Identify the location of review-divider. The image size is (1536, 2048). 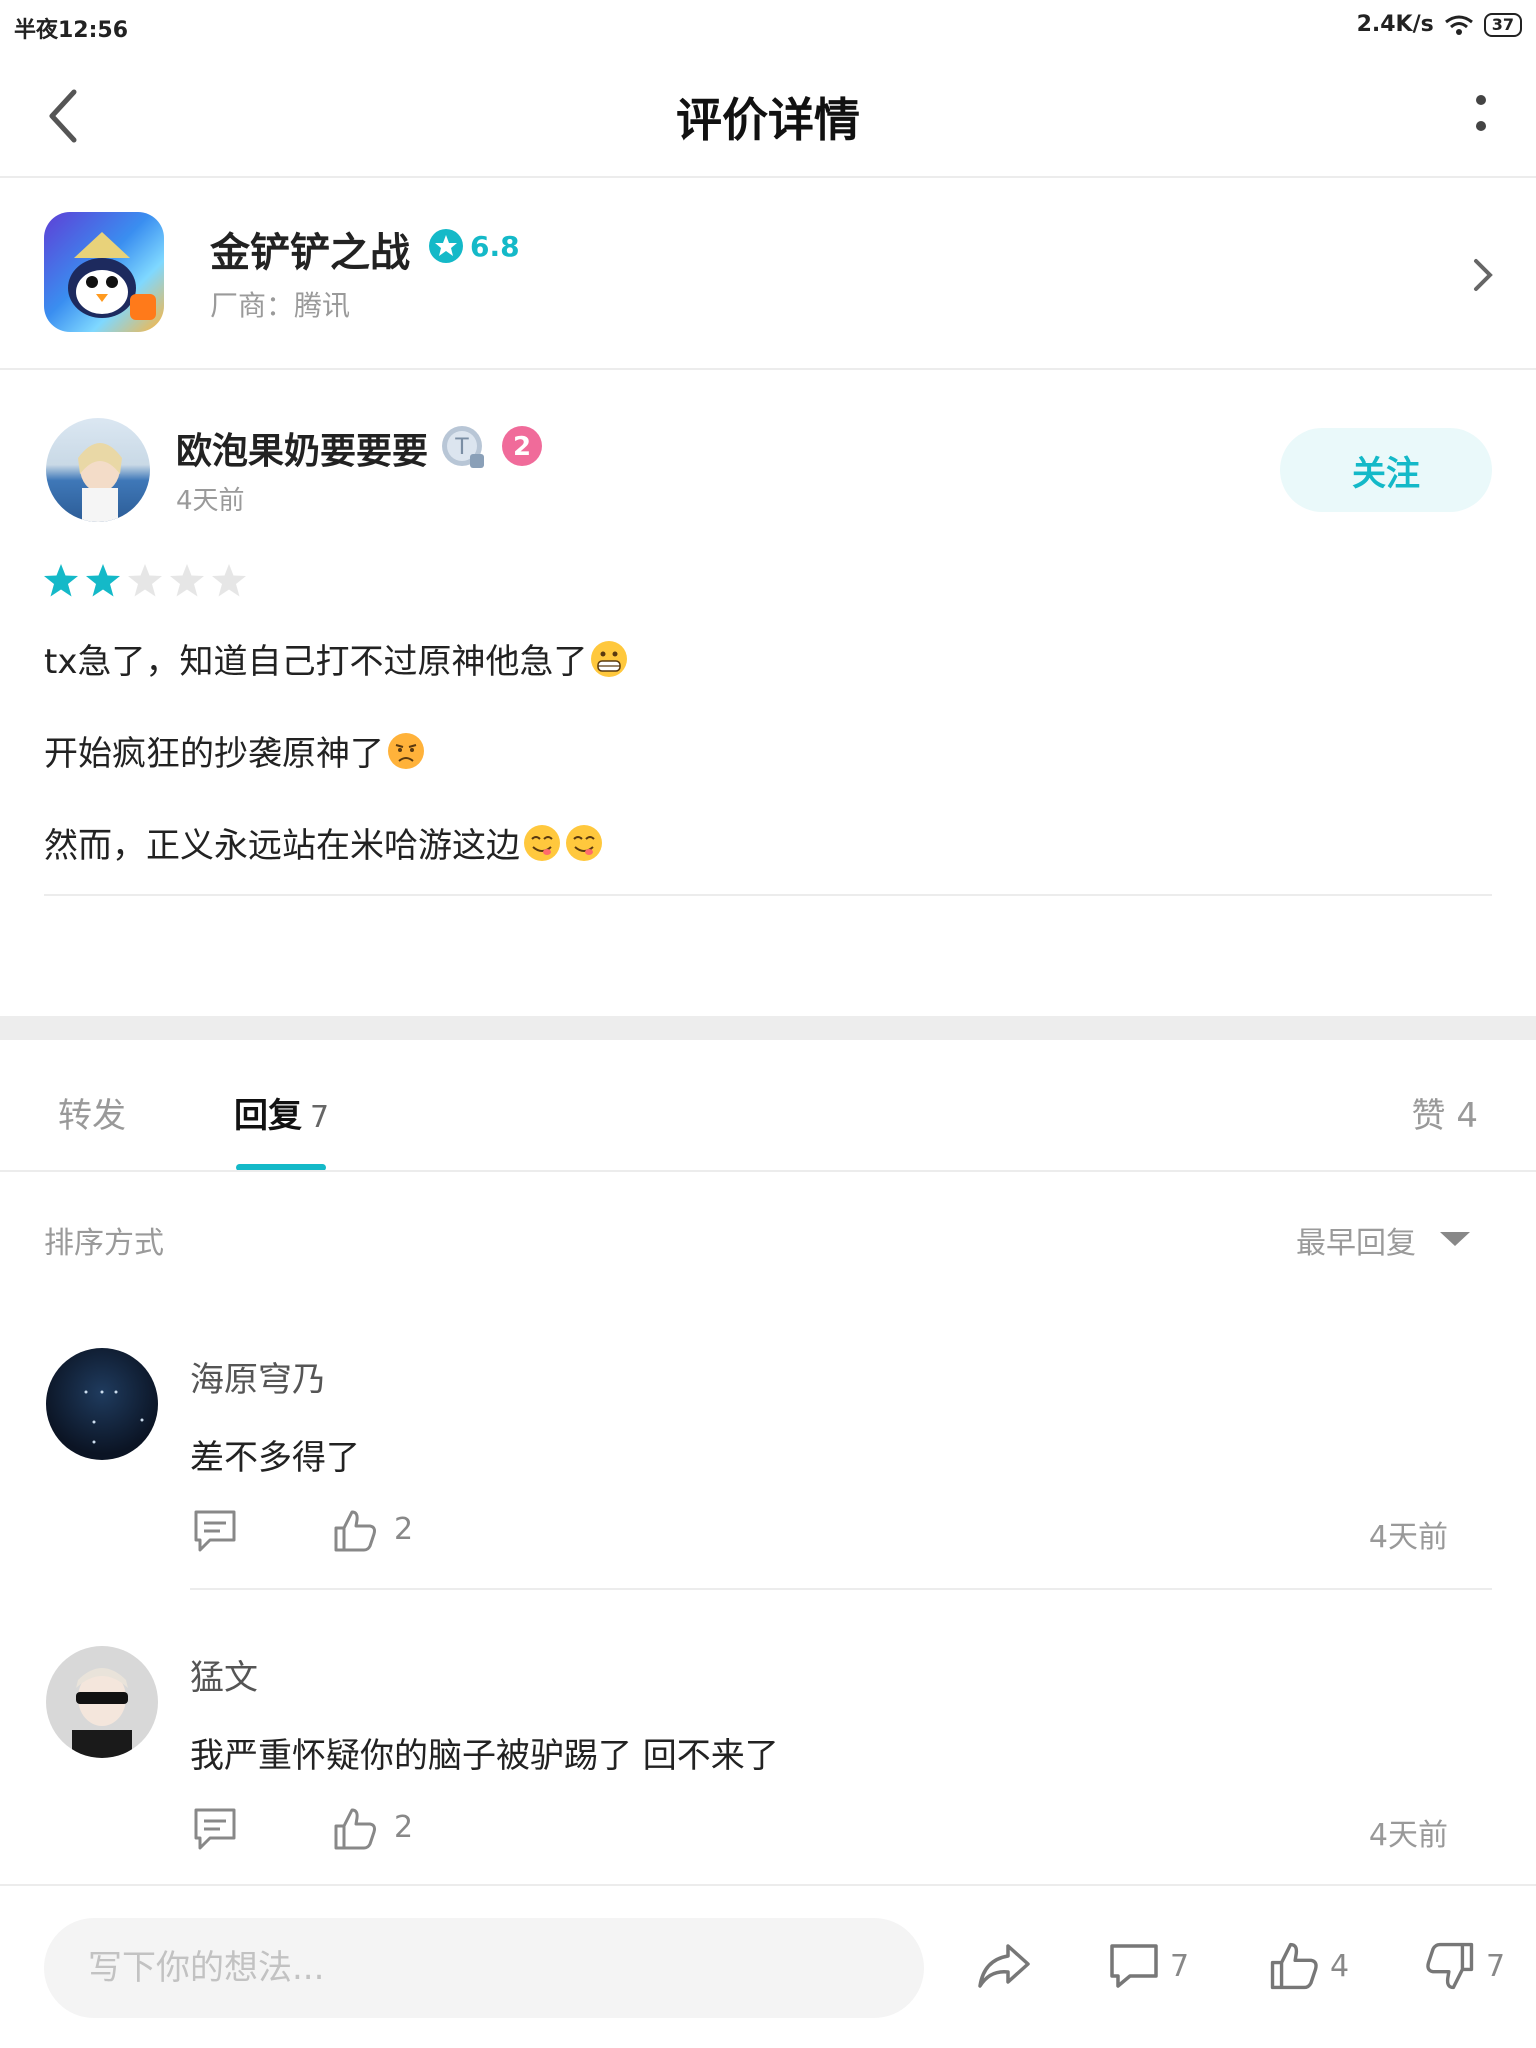
(768, 895).